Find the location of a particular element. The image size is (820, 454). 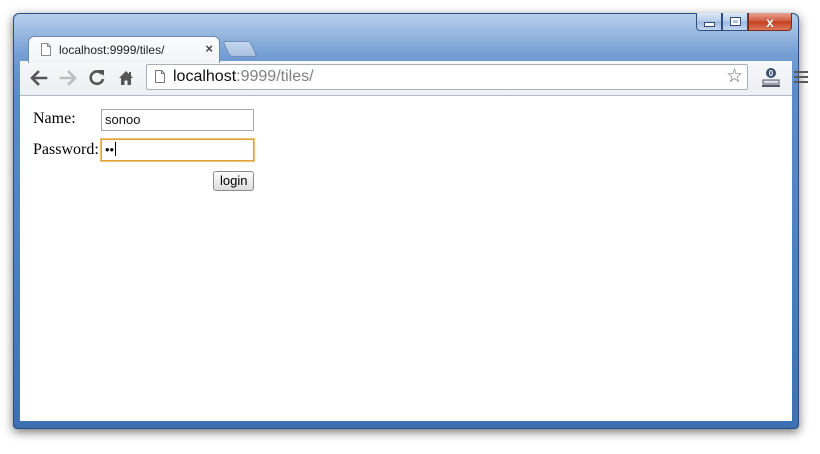

url-path: :9999/tiles/ is located at coordinates (275, 76).